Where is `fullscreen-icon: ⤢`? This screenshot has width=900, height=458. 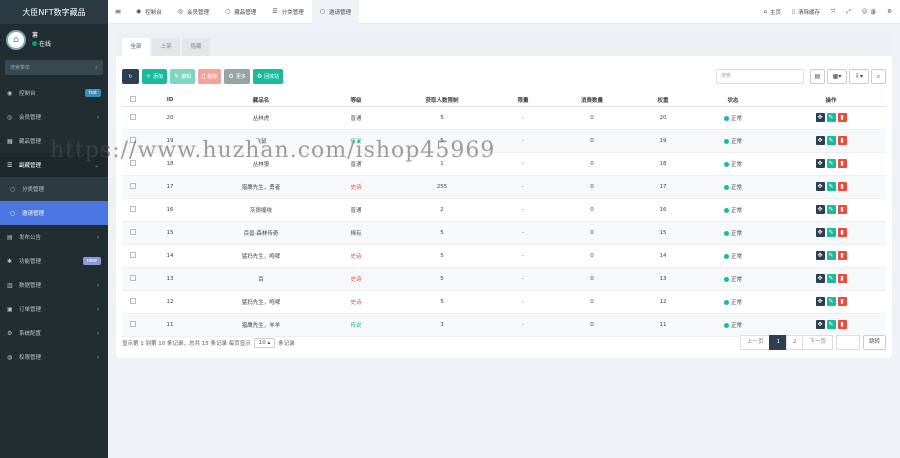
fullscreen-icon: ⤢ is located at coordinates (848, 12).